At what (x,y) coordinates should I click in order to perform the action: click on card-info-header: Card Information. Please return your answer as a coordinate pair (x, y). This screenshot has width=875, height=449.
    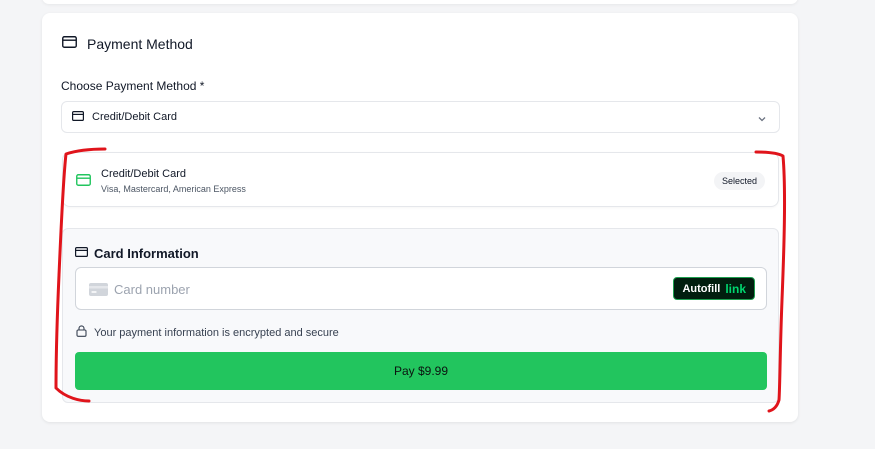
    Looking at the image, I should click on (137, 253).